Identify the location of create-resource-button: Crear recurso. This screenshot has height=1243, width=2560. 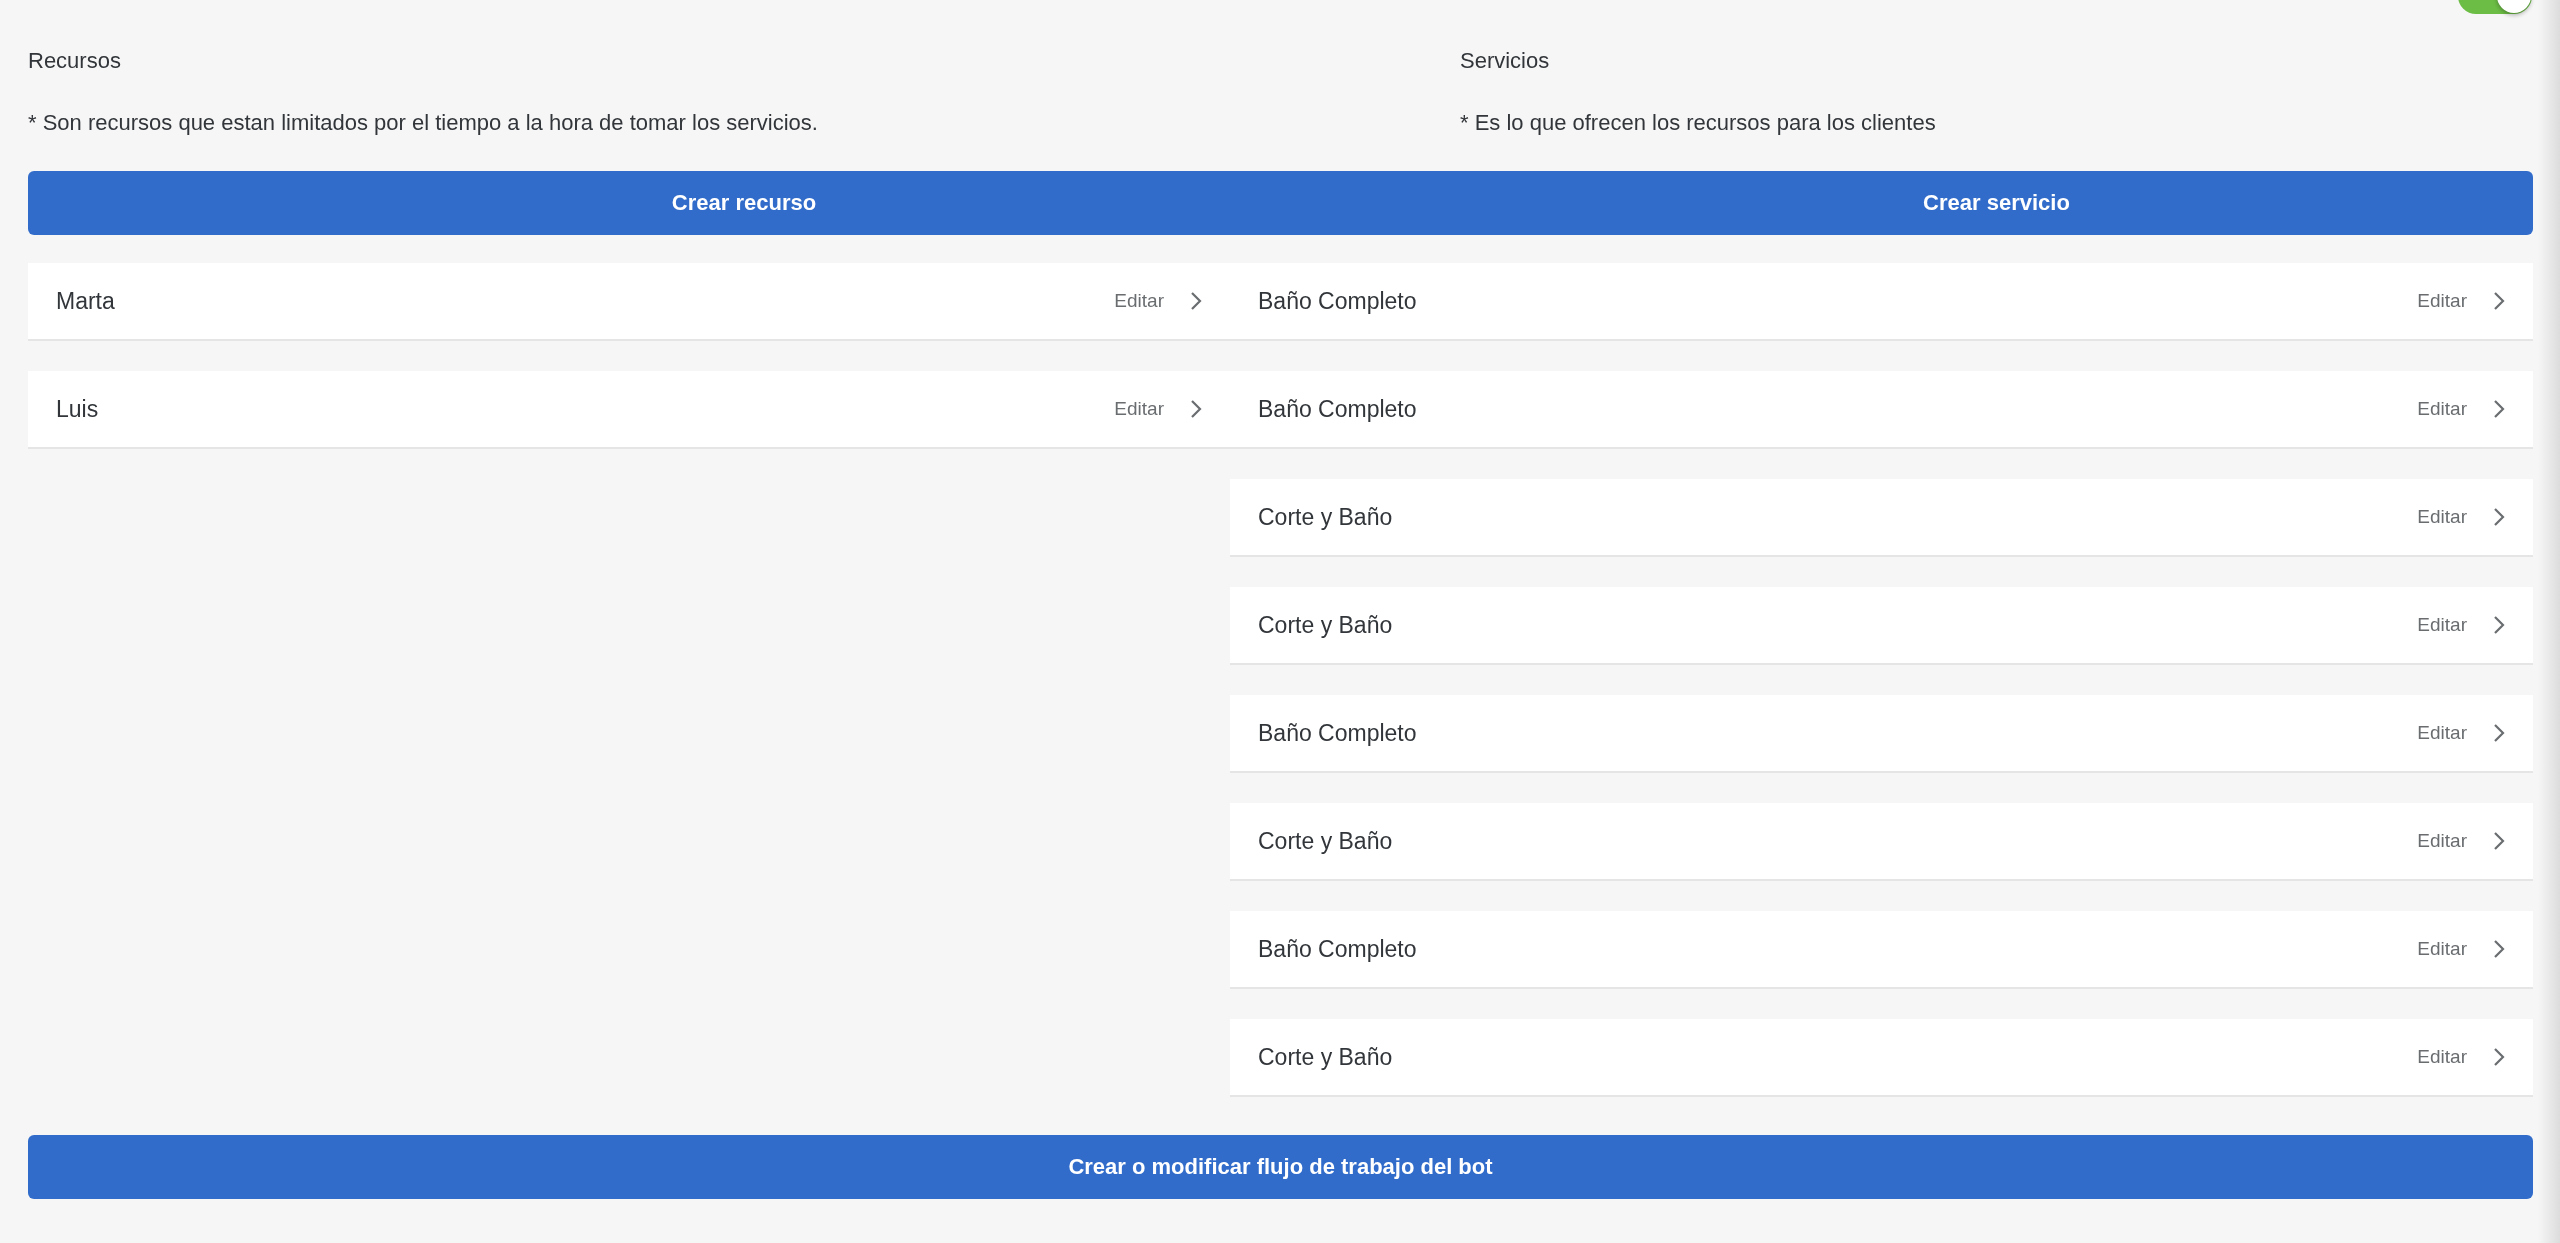
(744, 203).